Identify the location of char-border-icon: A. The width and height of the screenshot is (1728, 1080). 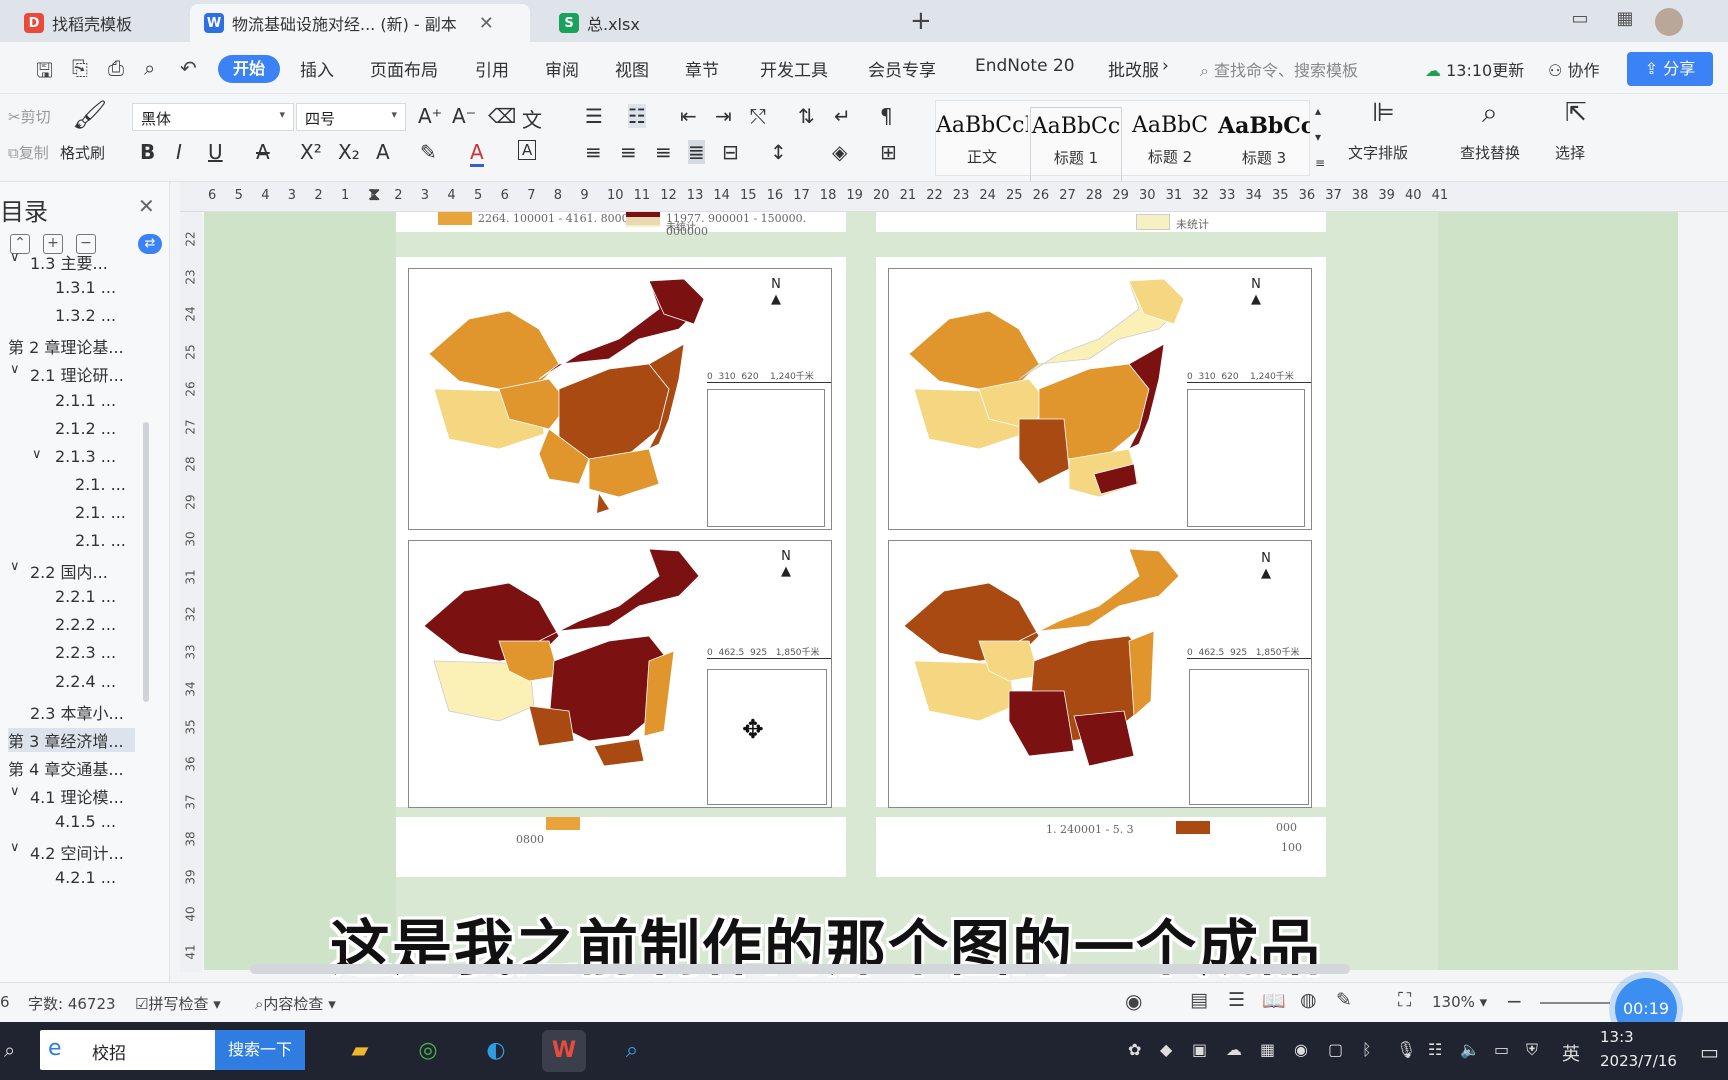
(527, 150).